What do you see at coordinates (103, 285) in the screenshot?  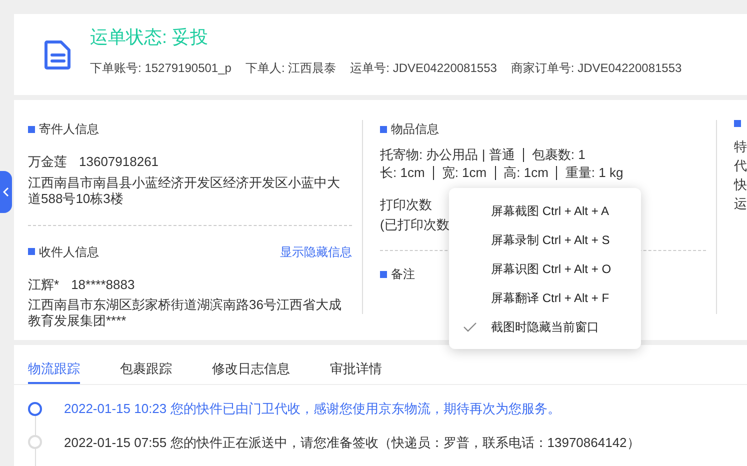 I see `receiver-phone: 18****8883` at bounding box center [103, 285].